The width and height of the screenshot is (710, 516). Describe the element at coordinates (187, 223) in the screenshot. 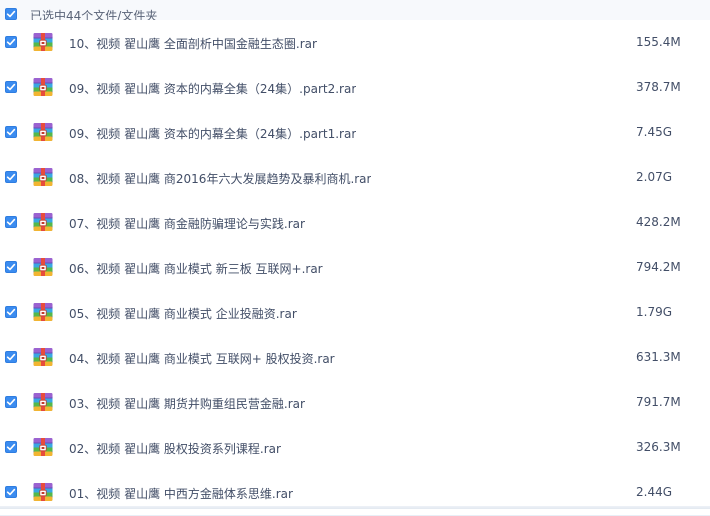

I see `file-name: 07、视频 翟山鹰 商金融防骗理论与实践.rar` at that location.